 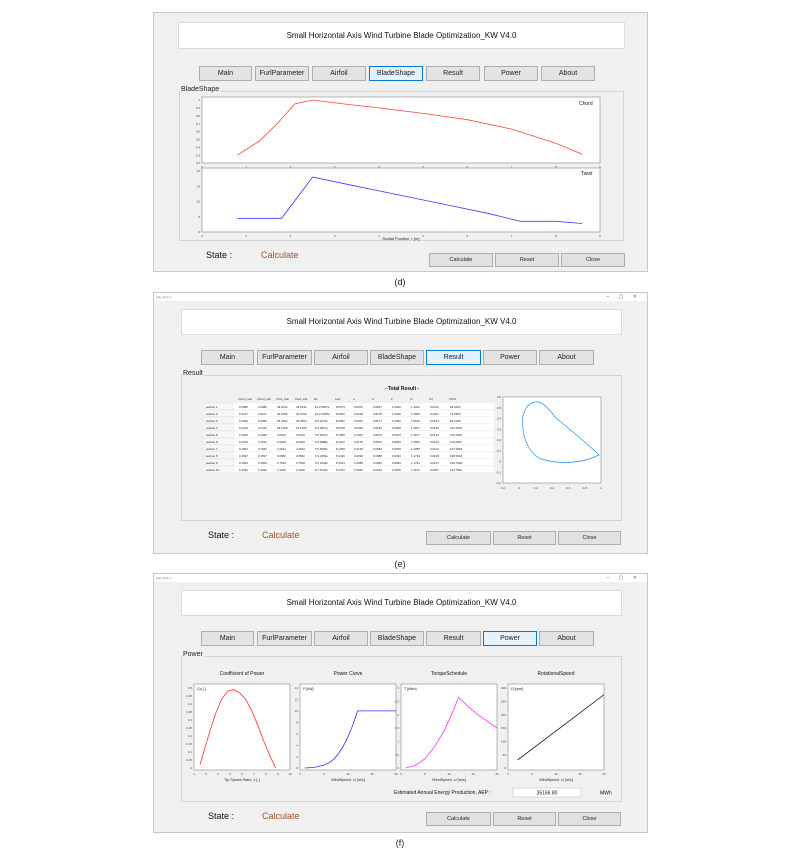 What do you see at coordinates (354, 399) in the screenshot?
I see `table-header: a` at bounding box center [354, 399].